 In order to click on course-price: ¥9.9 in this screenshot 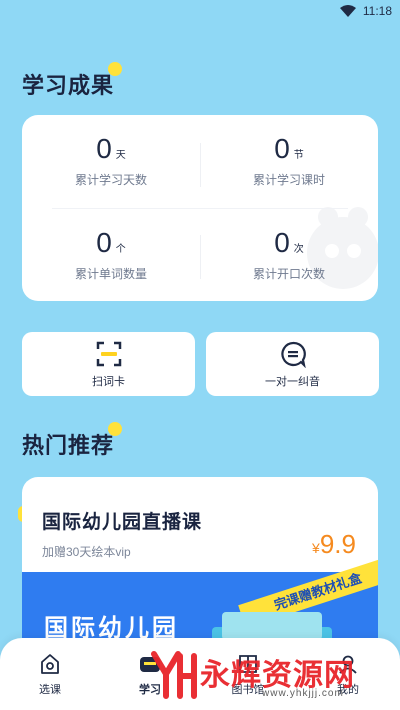, I will do `click(334, 544)`.